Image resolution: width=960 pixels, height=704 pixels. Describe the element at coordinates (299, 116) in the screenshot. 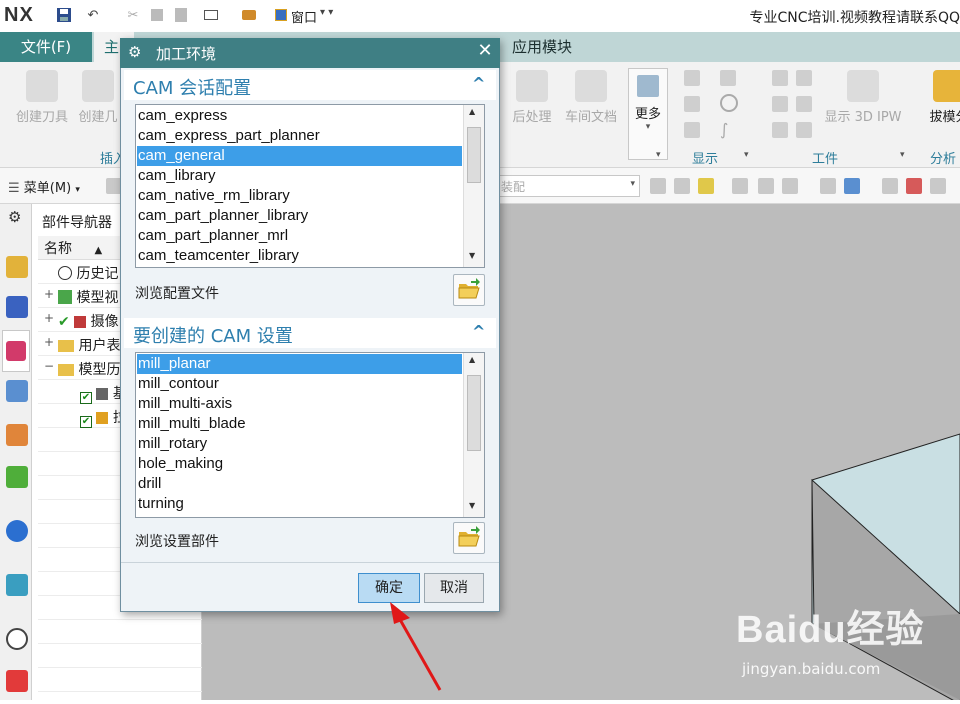

I see `list-item: cam_express` at that location.